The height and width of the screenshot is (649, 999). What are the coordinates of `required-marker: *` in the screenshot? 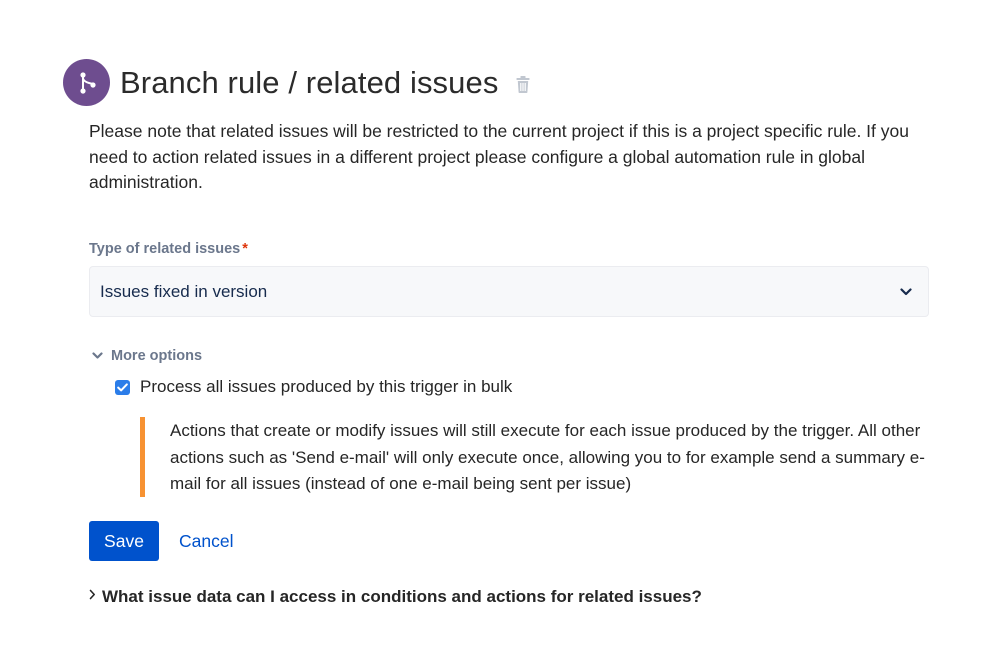 It's located at (245, 249).